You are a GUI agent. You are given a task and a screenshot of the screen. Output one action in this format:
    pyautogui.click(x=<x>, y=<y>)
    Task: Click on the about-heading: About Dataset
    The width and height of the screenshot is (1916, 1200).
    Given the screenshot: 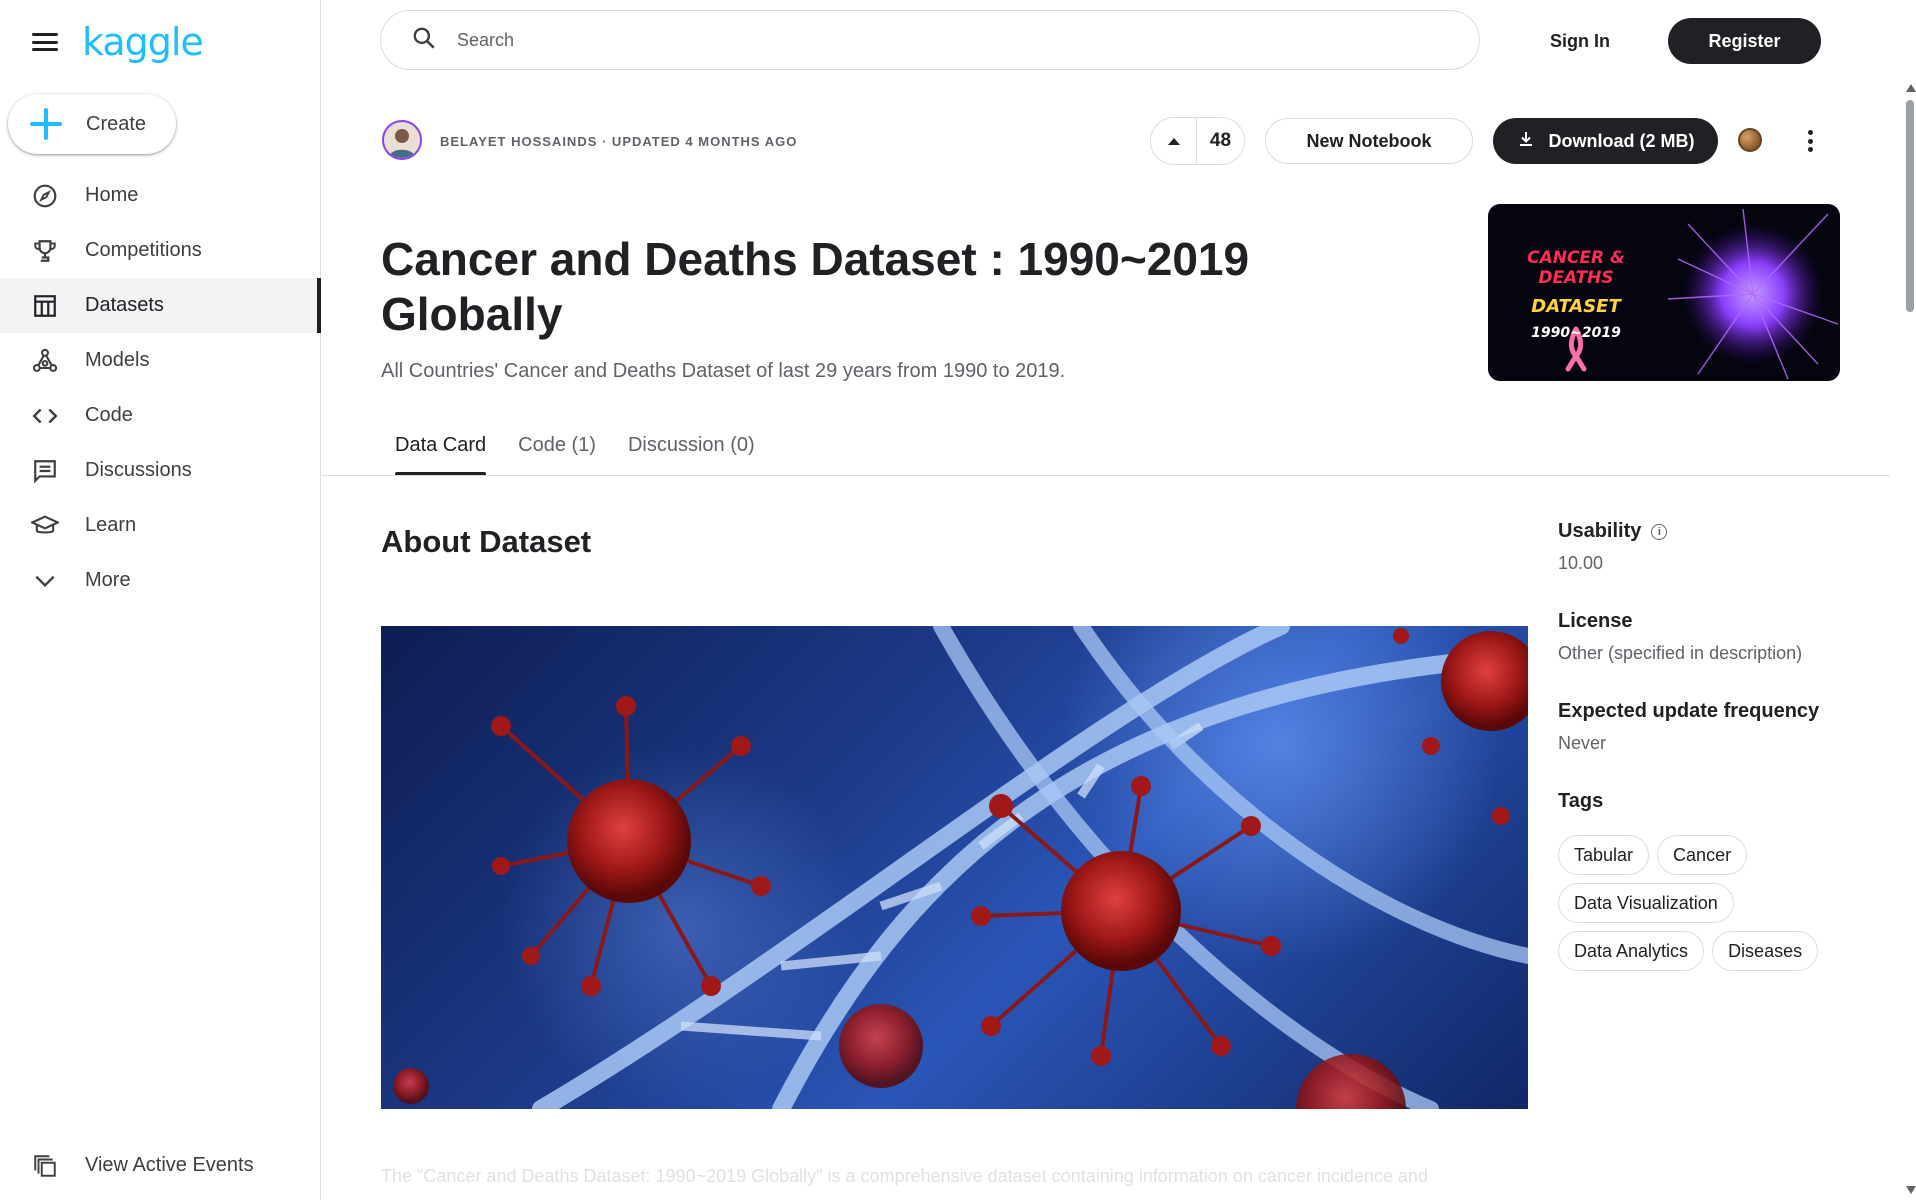 What is the action you would take?
    pyautogui.click(x=486, y=541)
    